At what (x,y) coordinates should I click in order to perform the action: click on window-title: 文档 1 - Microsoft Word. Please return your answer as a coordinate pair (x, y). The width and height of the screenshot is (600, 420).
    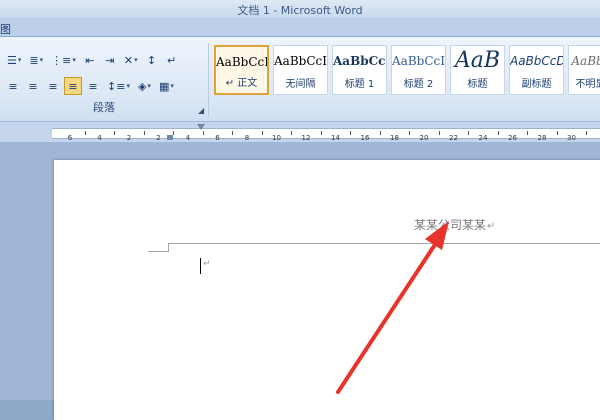
    Looking at the image, I should click on (300, 10).